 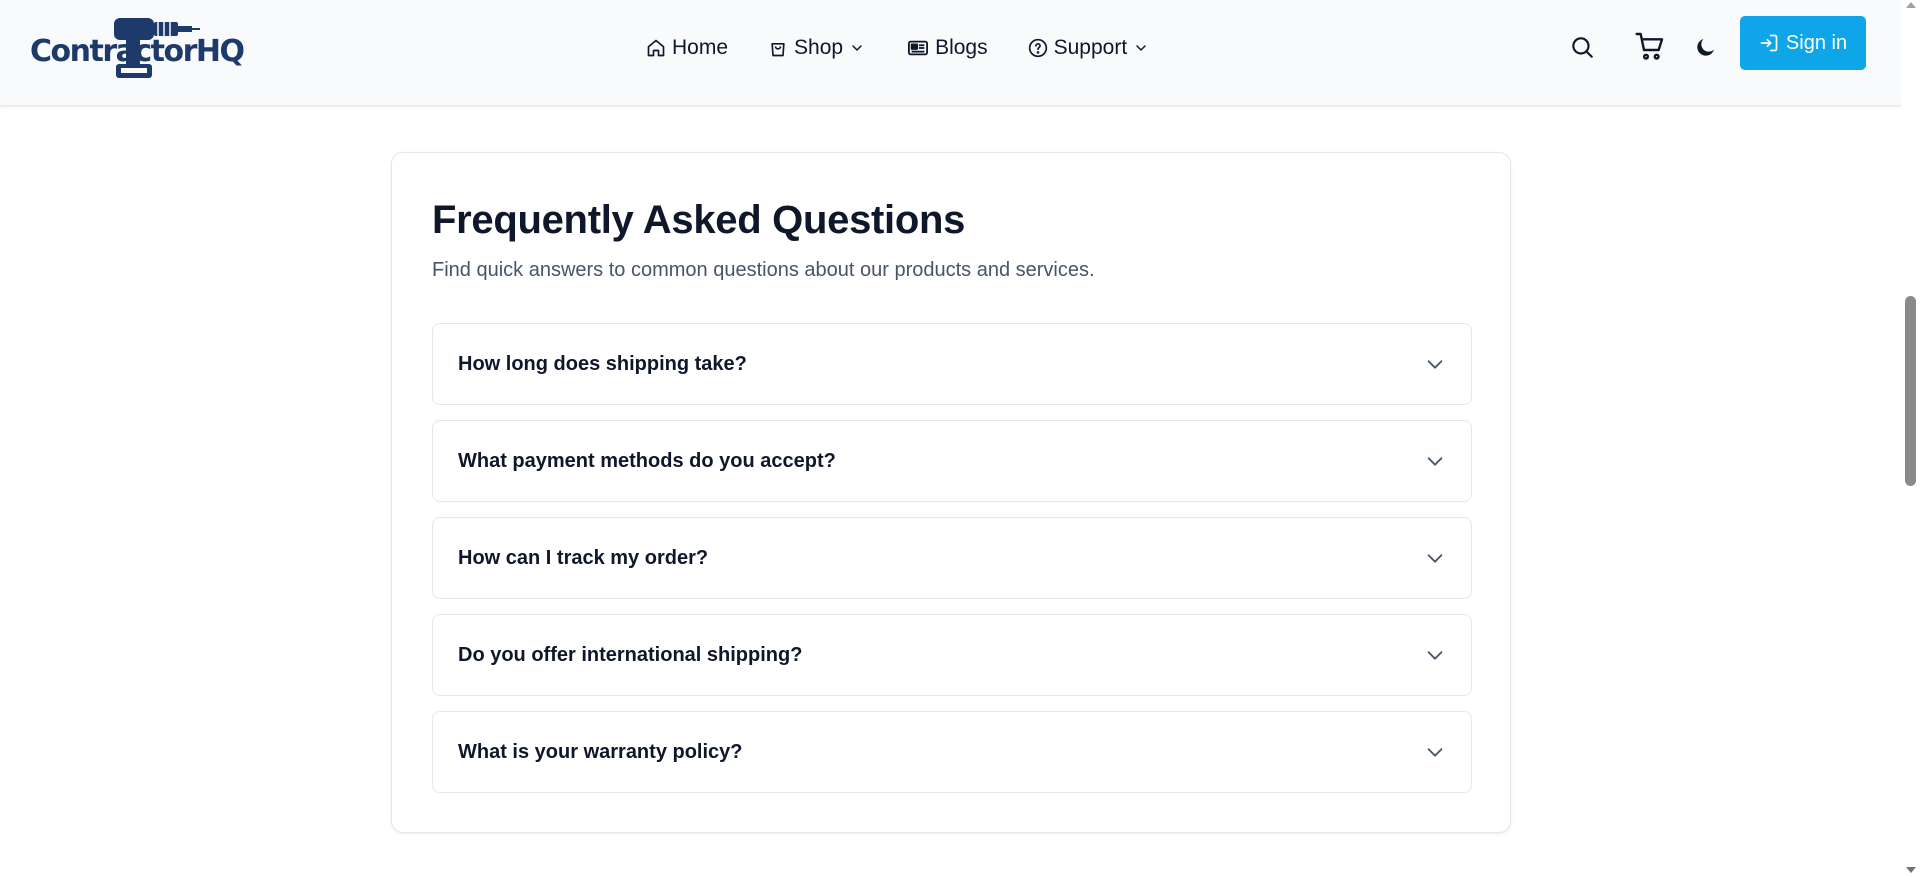 I want to click on nav-item-support: Support, so click(x=1089, y=48).